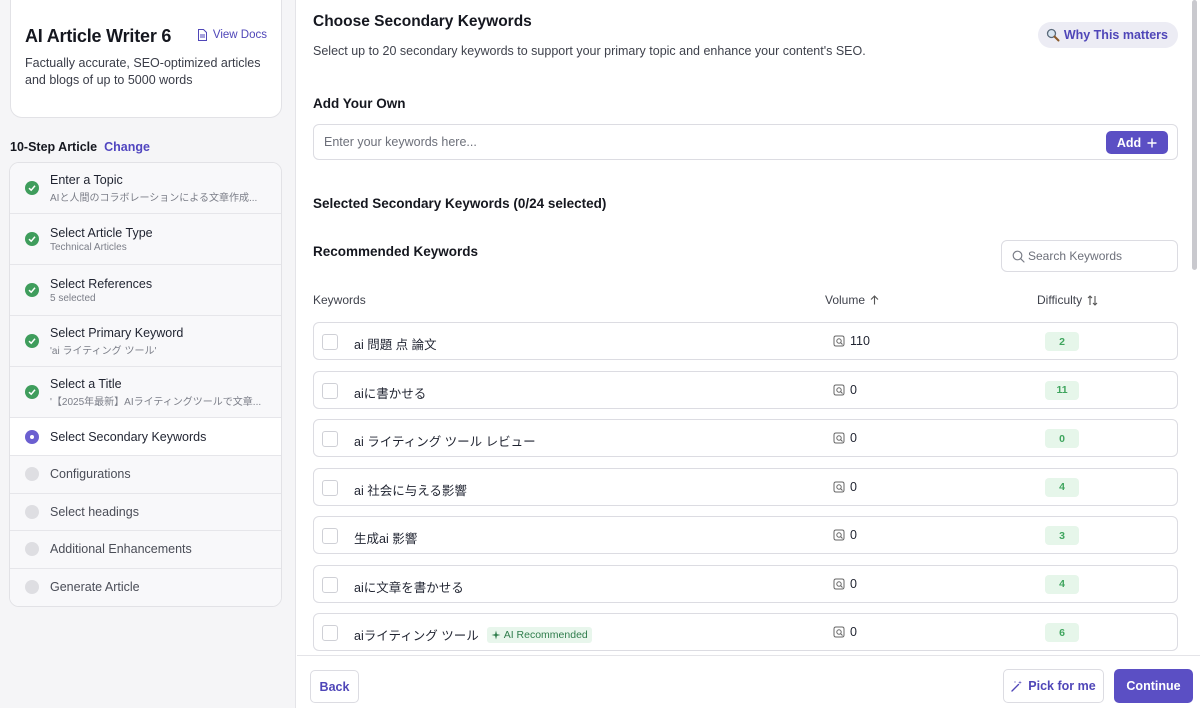 Image resolution: width=1200 pixels, height=708 pixels. What do you see at coordinates (101, 283) in the screenshot?
I see `step-label: Select References` at bounding box center [101, 283].